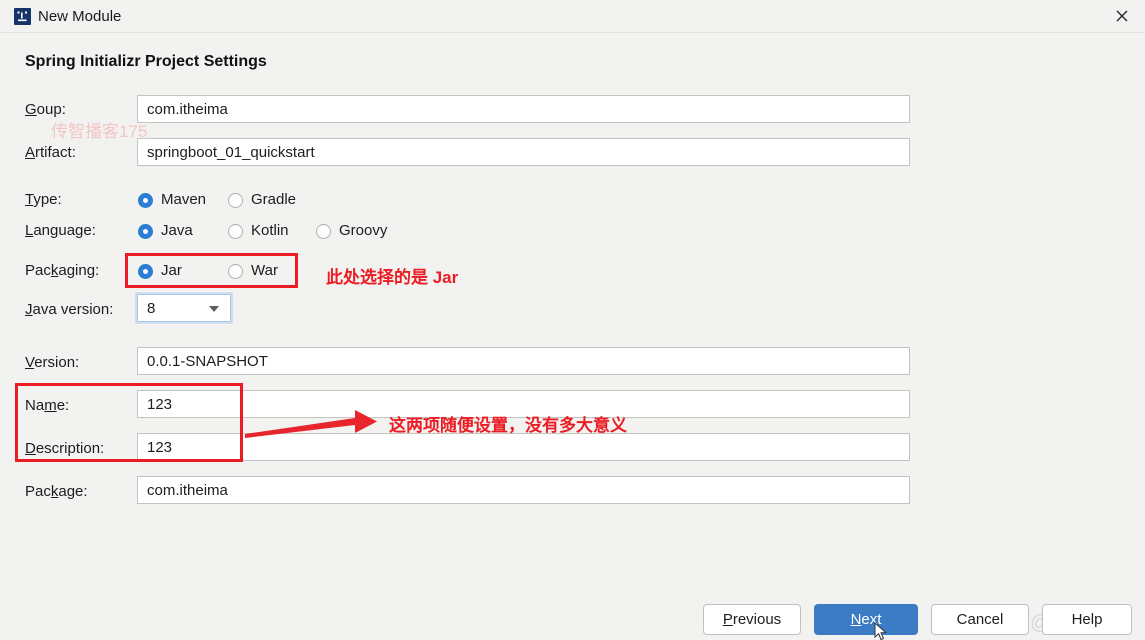 The height and width of the screenshot is (640, 1145). I want to click on group-input: com.itheima, so click(523, 109).